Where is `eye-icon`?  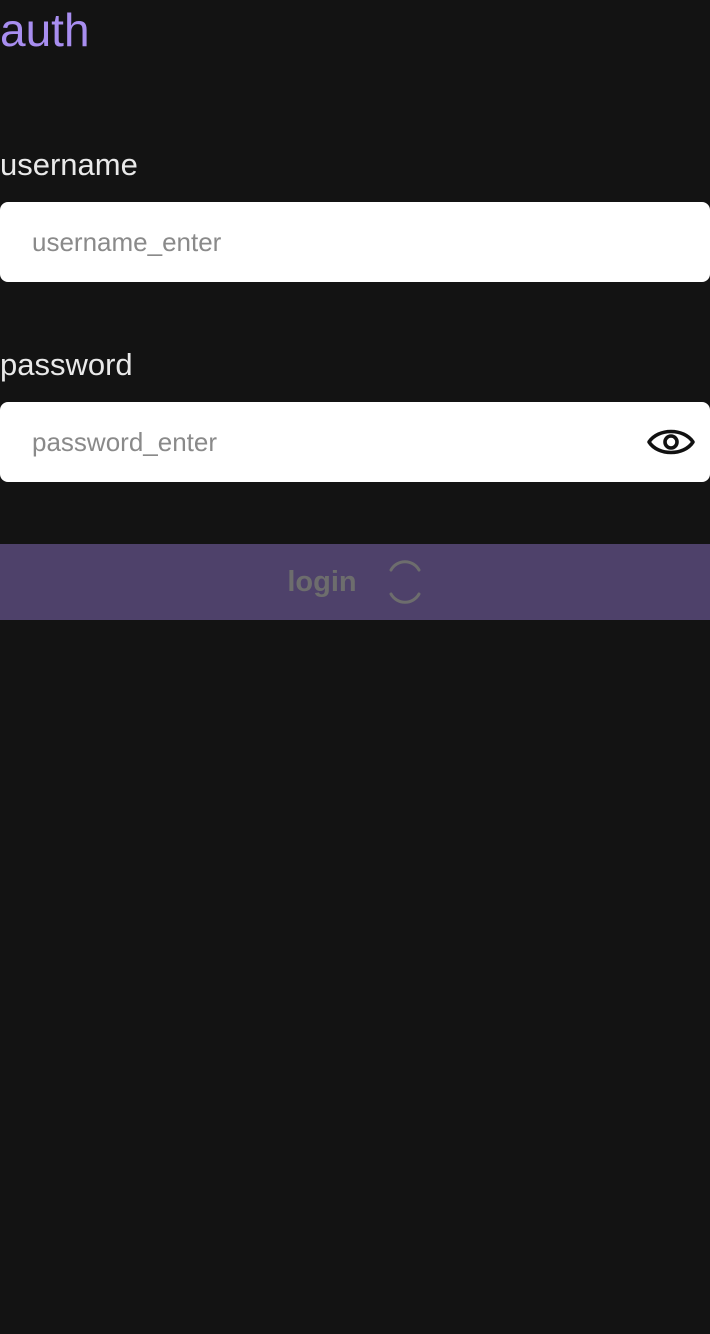
eye-icon is located at coordinates (671, 442).